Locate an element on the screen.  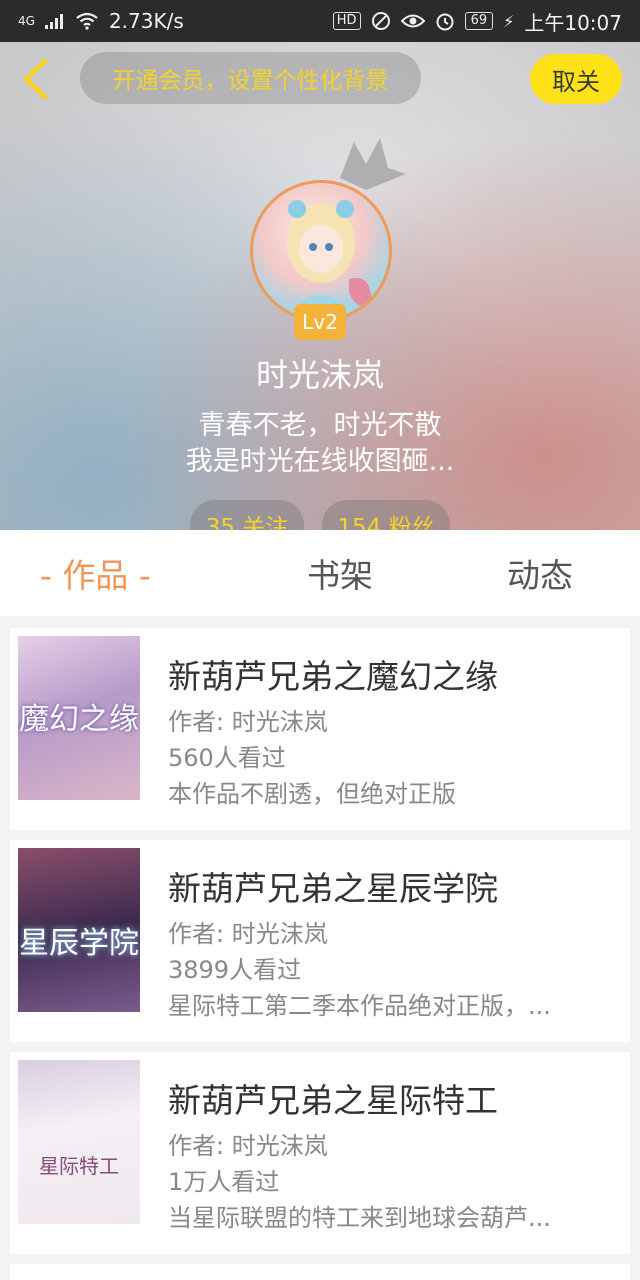
cover-title: 魔幻之缘 is located at coordinates (79, 719).